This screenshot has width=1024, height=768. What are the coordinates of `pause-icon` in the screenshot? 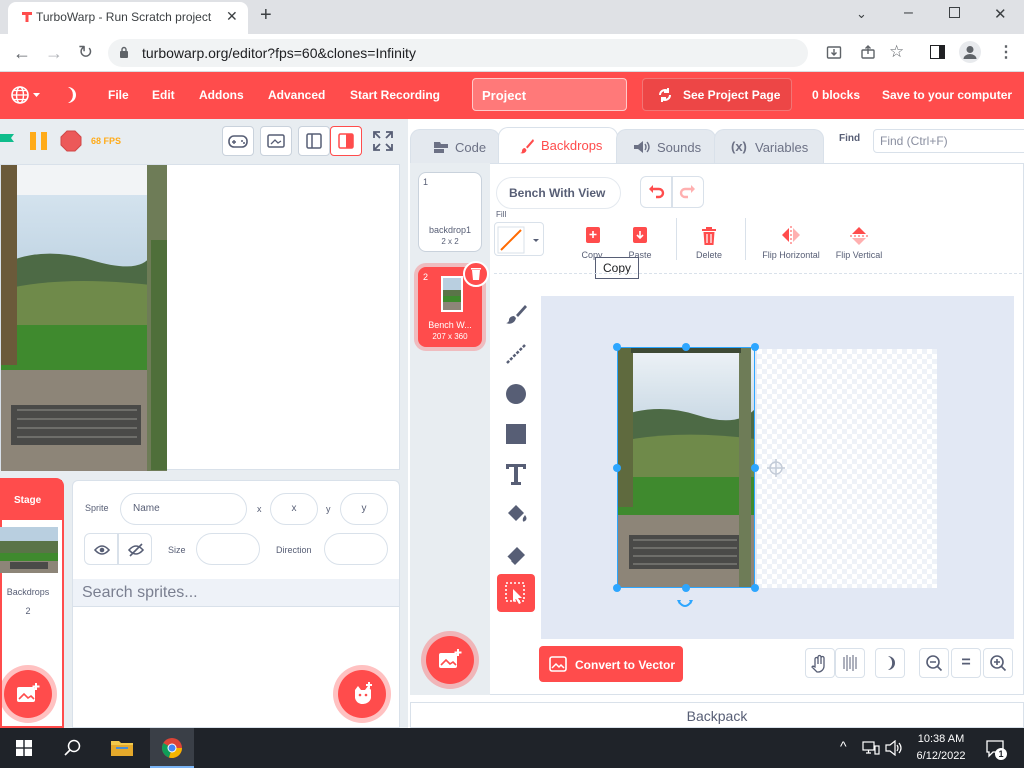 It's located at (39, 141).